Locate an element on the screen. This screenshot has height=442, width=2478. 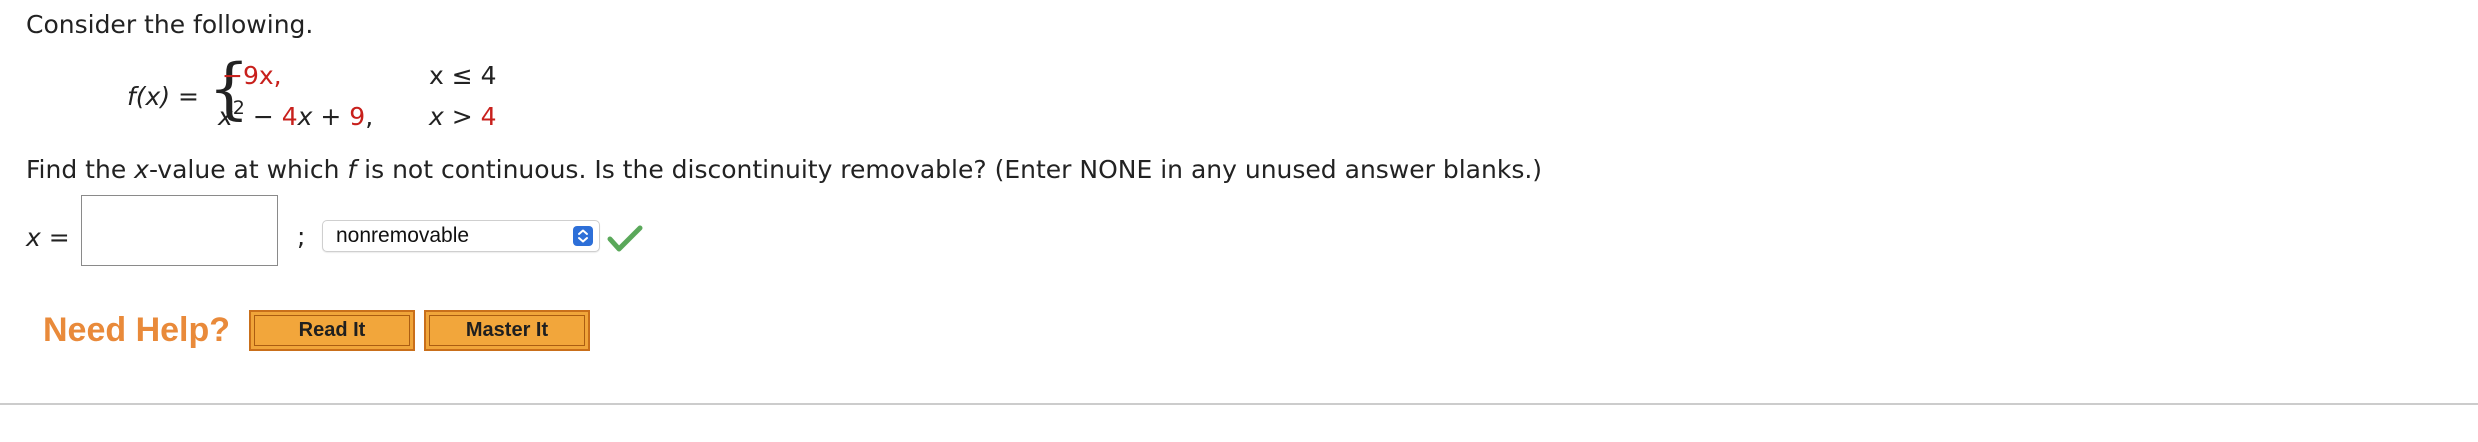
piece-2-comma: , is located at coordinates (369, 116).